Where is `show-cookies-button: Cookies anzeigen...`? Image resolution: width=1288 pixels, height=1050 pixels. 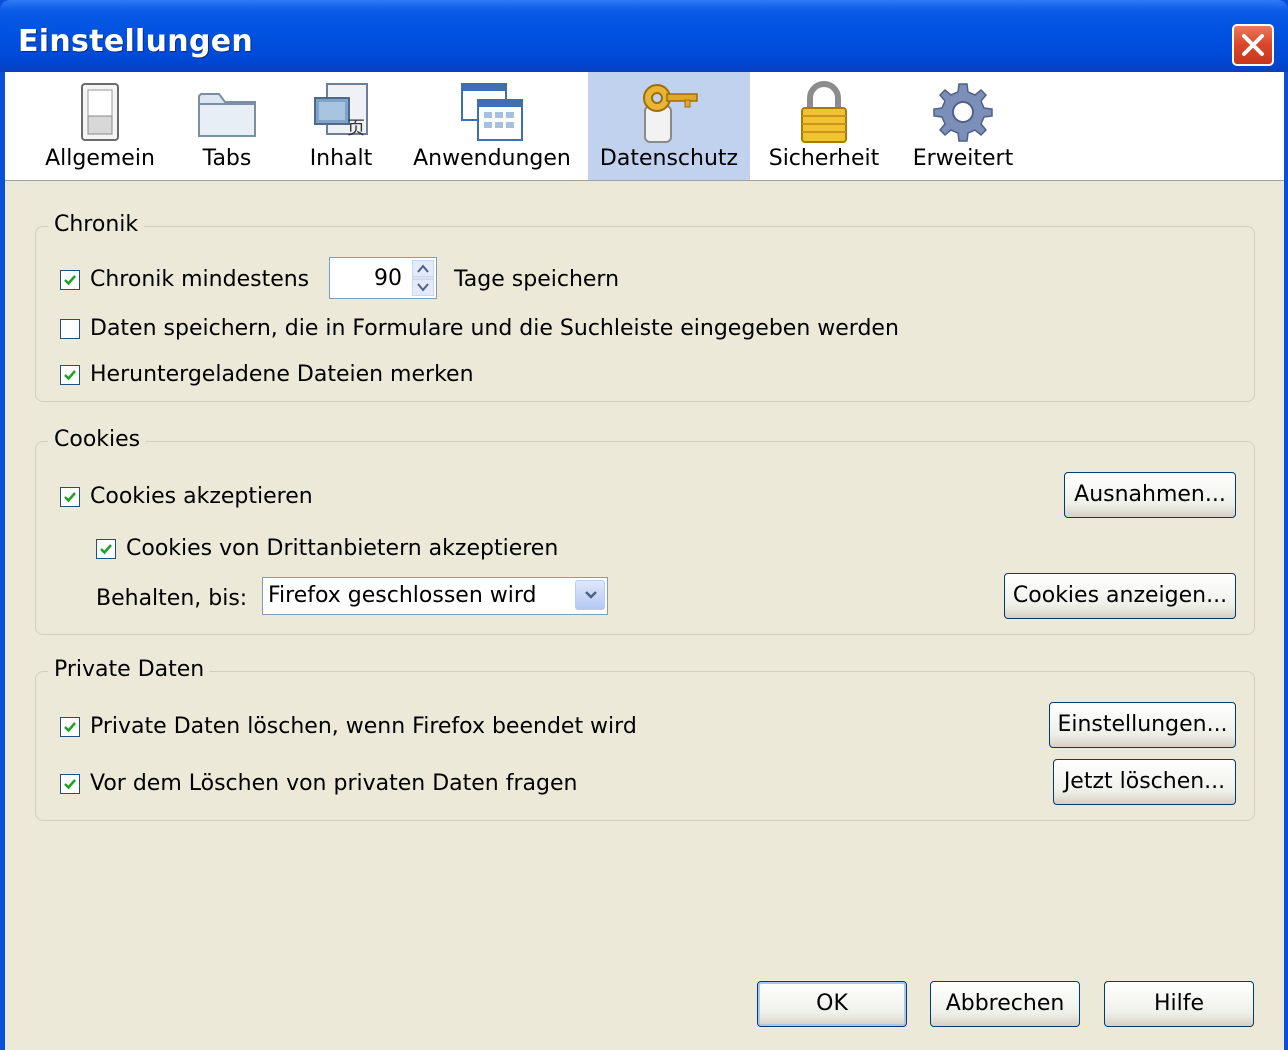 show-cookies-button: Cookies anzeigen... is located at coordinates (1120, 596).